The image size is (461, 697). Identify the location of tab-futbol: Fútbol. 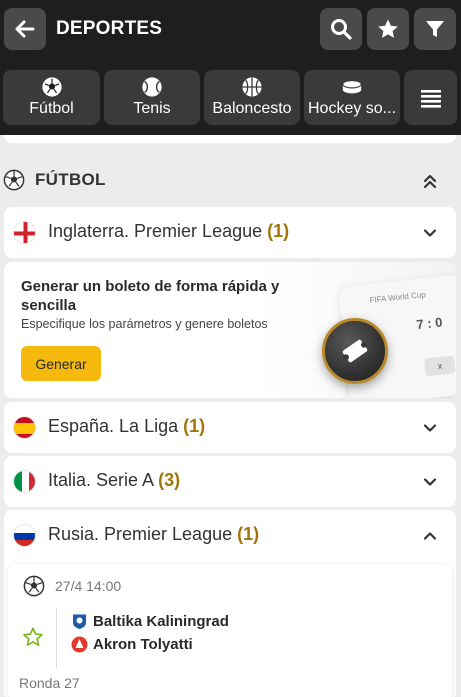
(51, 97).